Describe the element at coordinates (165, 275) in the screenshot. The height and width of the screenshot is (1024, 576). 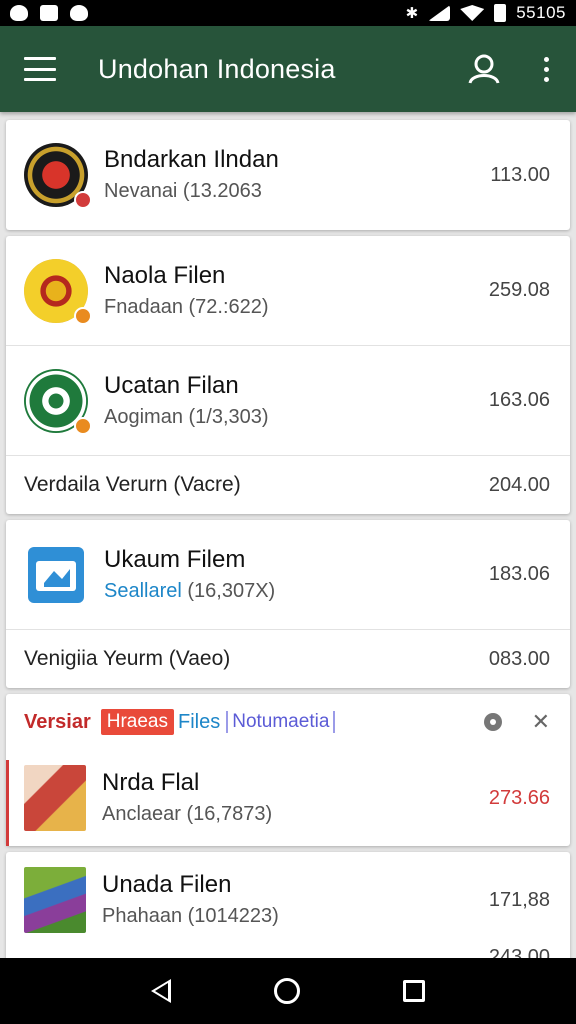
I see `item-title: Naola Filen` at that location.